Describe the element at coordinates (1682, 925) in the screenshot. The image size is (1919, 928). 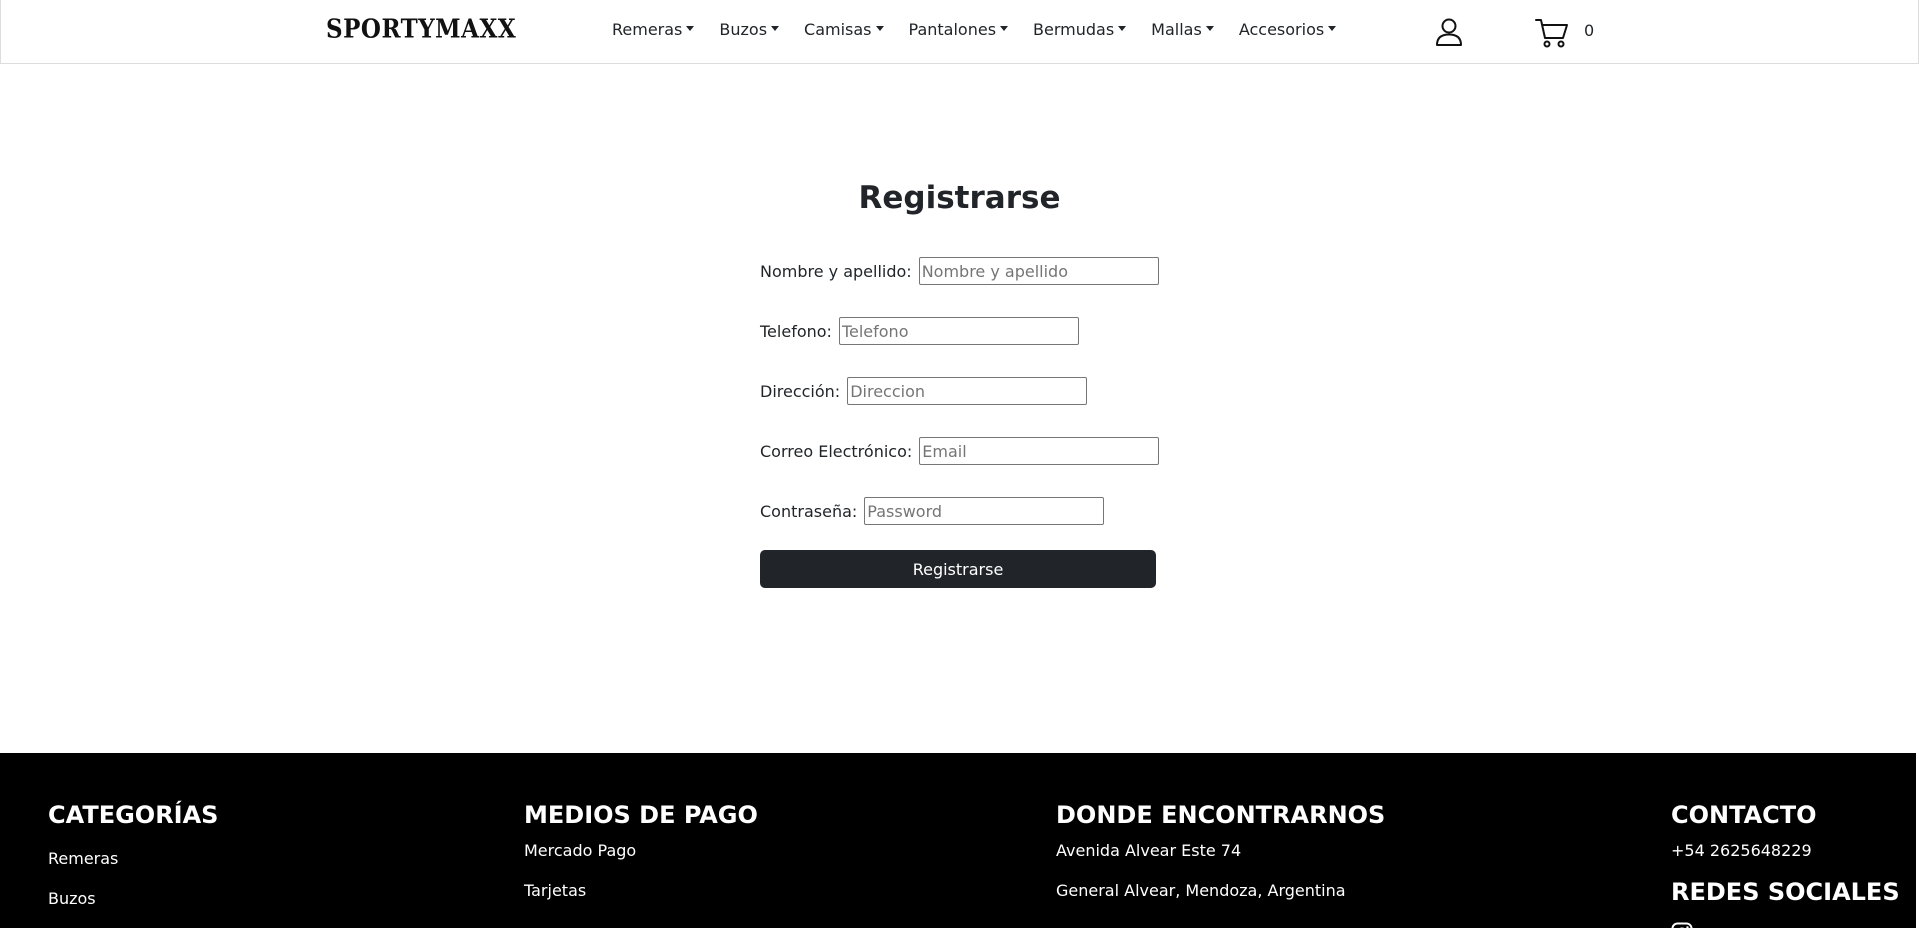
I see `instagram-icon` at that location.